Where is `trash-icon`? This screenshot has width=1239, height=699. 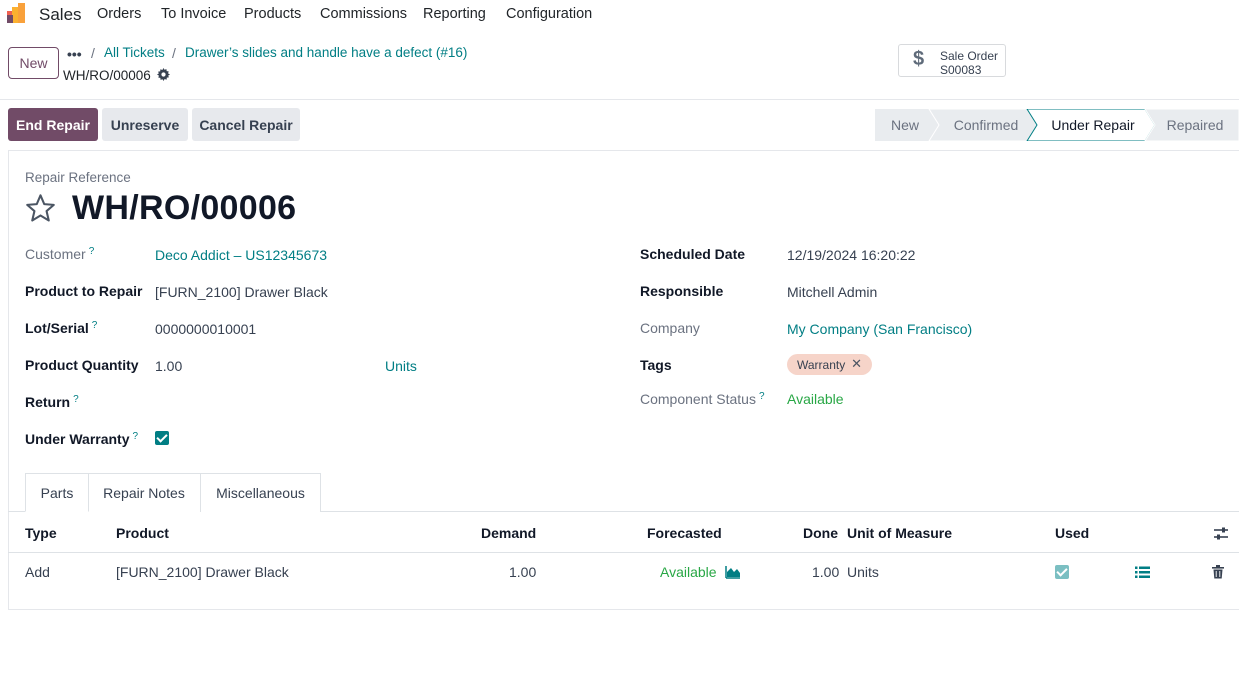 trash-icon is located at coordinates (1218, 572).